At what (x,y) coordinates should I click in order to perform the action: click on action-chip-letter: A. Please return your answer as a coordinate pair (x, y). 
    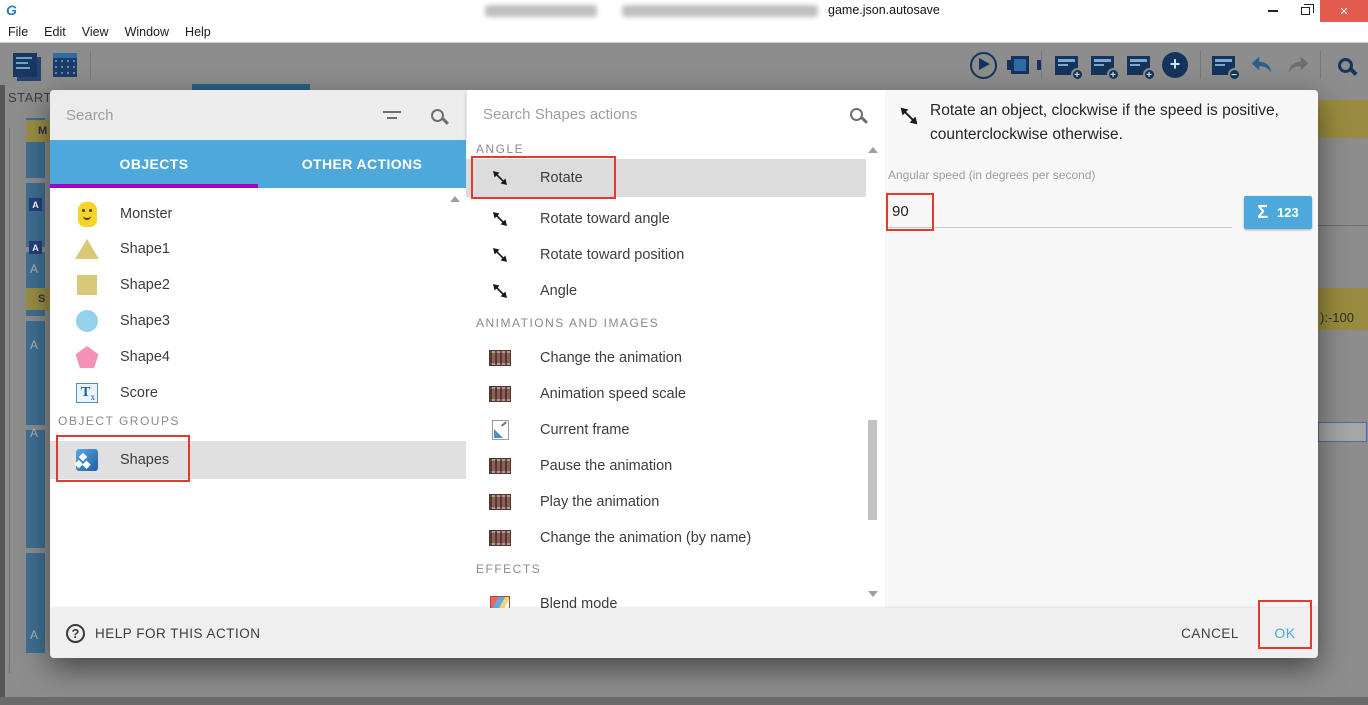
    Looking at the image, I should click on (35, 204).